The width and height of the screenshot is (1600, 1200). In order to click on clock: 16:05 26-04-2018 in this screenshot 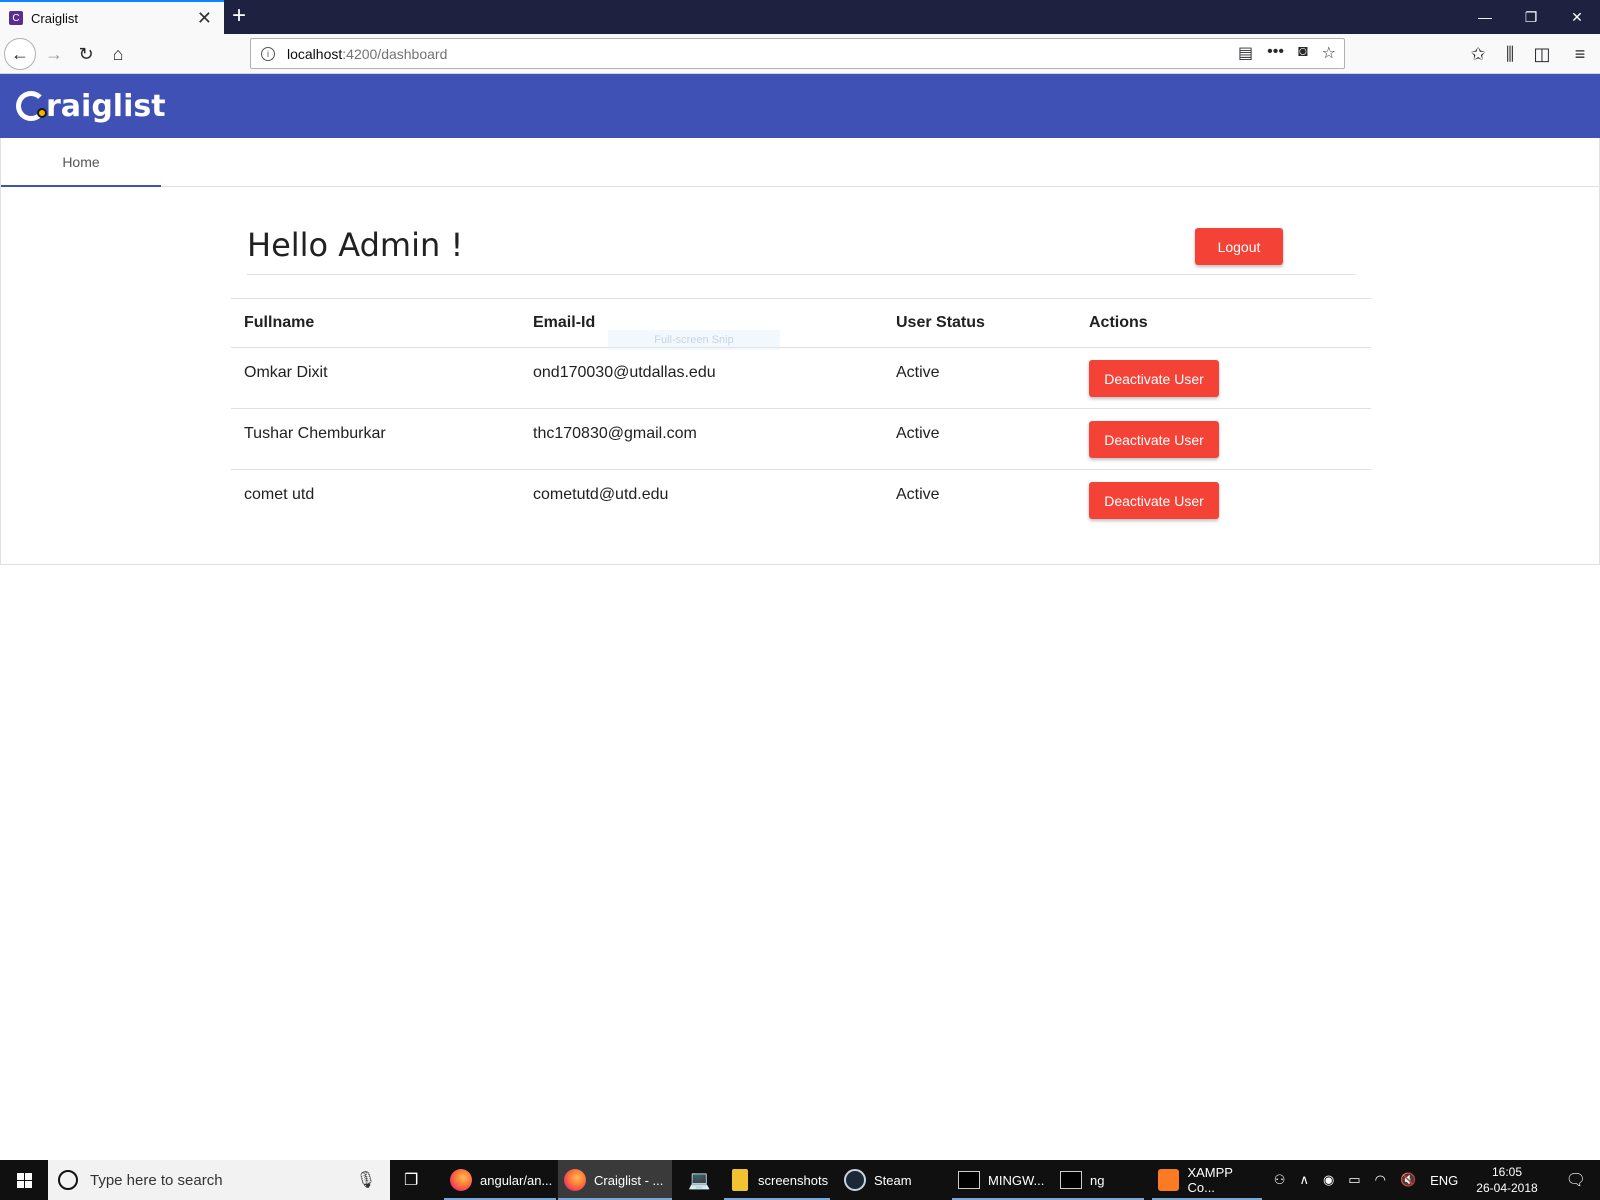, I will do `click(1506, 1180)`.